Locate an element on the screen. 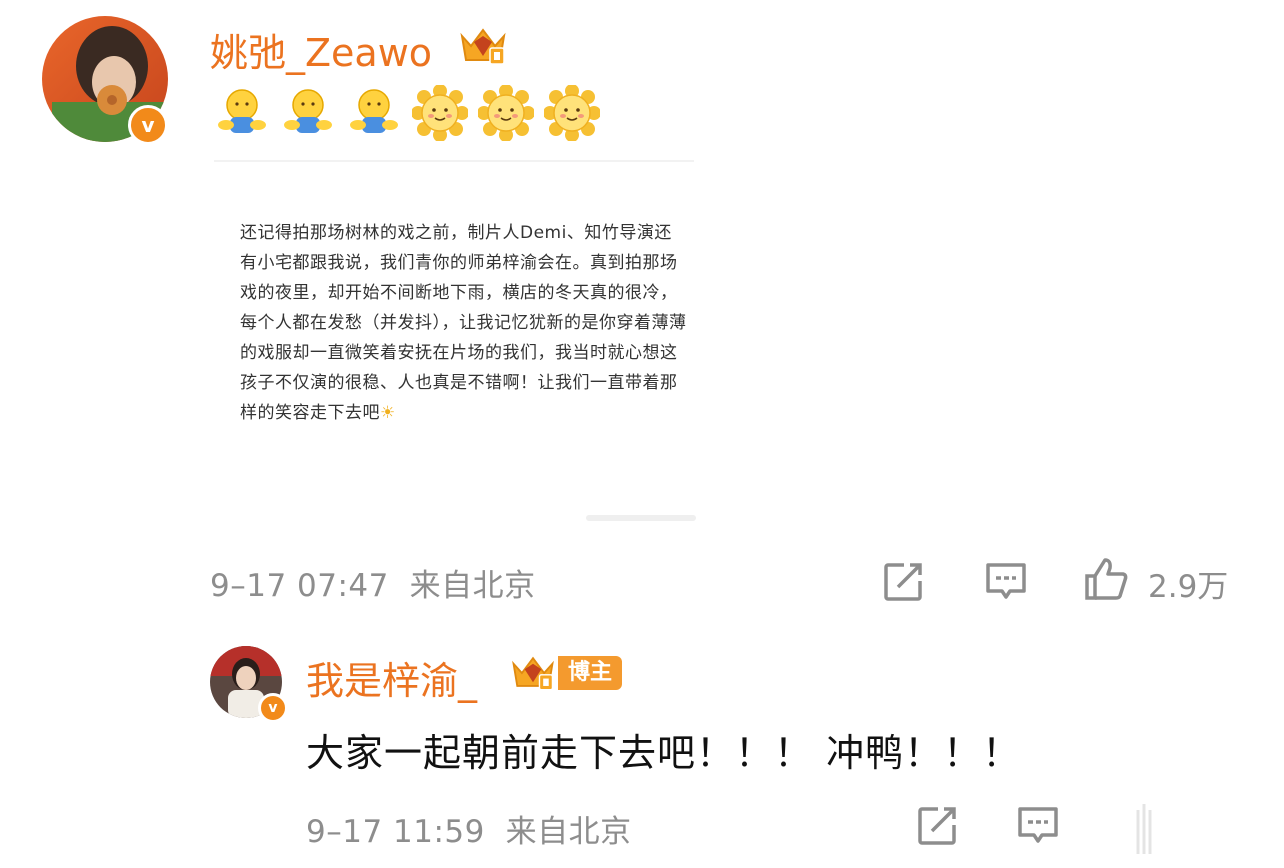 The image size is (1284, 868). reply-share-button is located at coordinates (937, 826).